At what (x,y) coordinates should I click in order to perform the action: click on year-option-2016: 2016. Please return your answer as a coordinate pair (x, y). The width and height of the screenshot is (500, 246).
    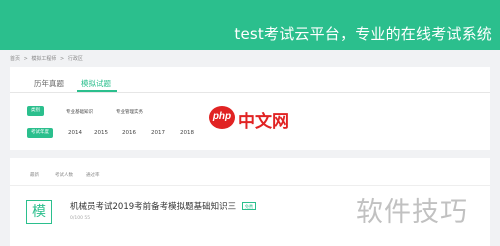
    Looking at the image, I should click on (129, 133).